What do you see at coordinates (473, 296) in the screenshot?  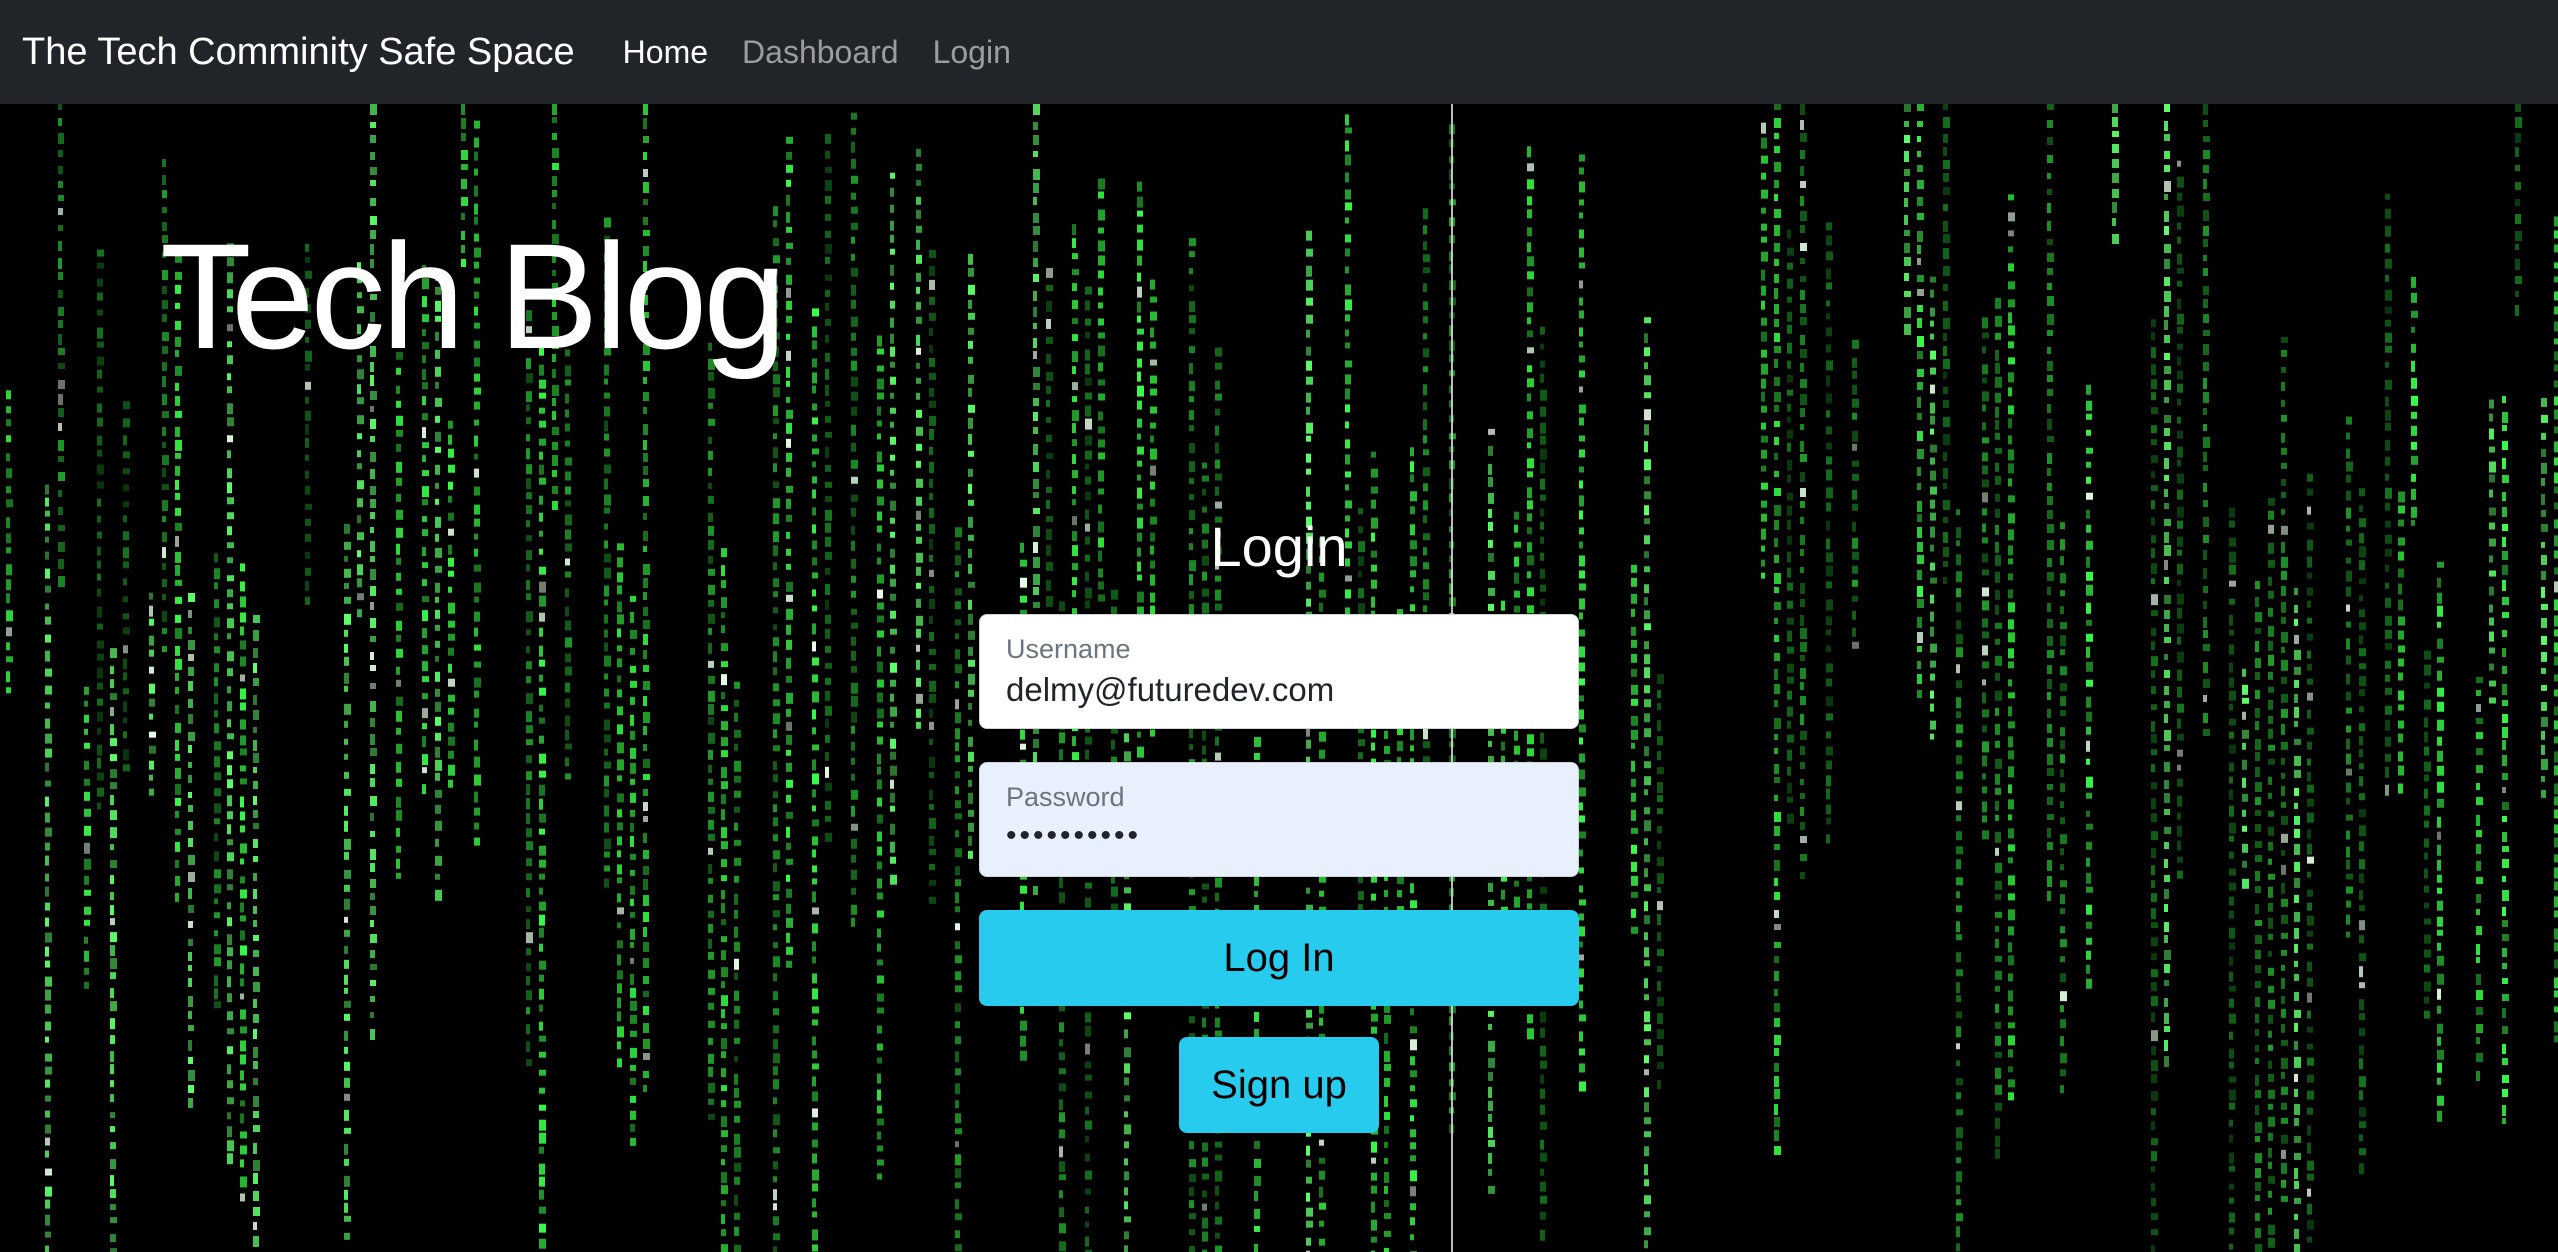 I see `hero-title: Tech Blog` at bounding box center [473, 296].